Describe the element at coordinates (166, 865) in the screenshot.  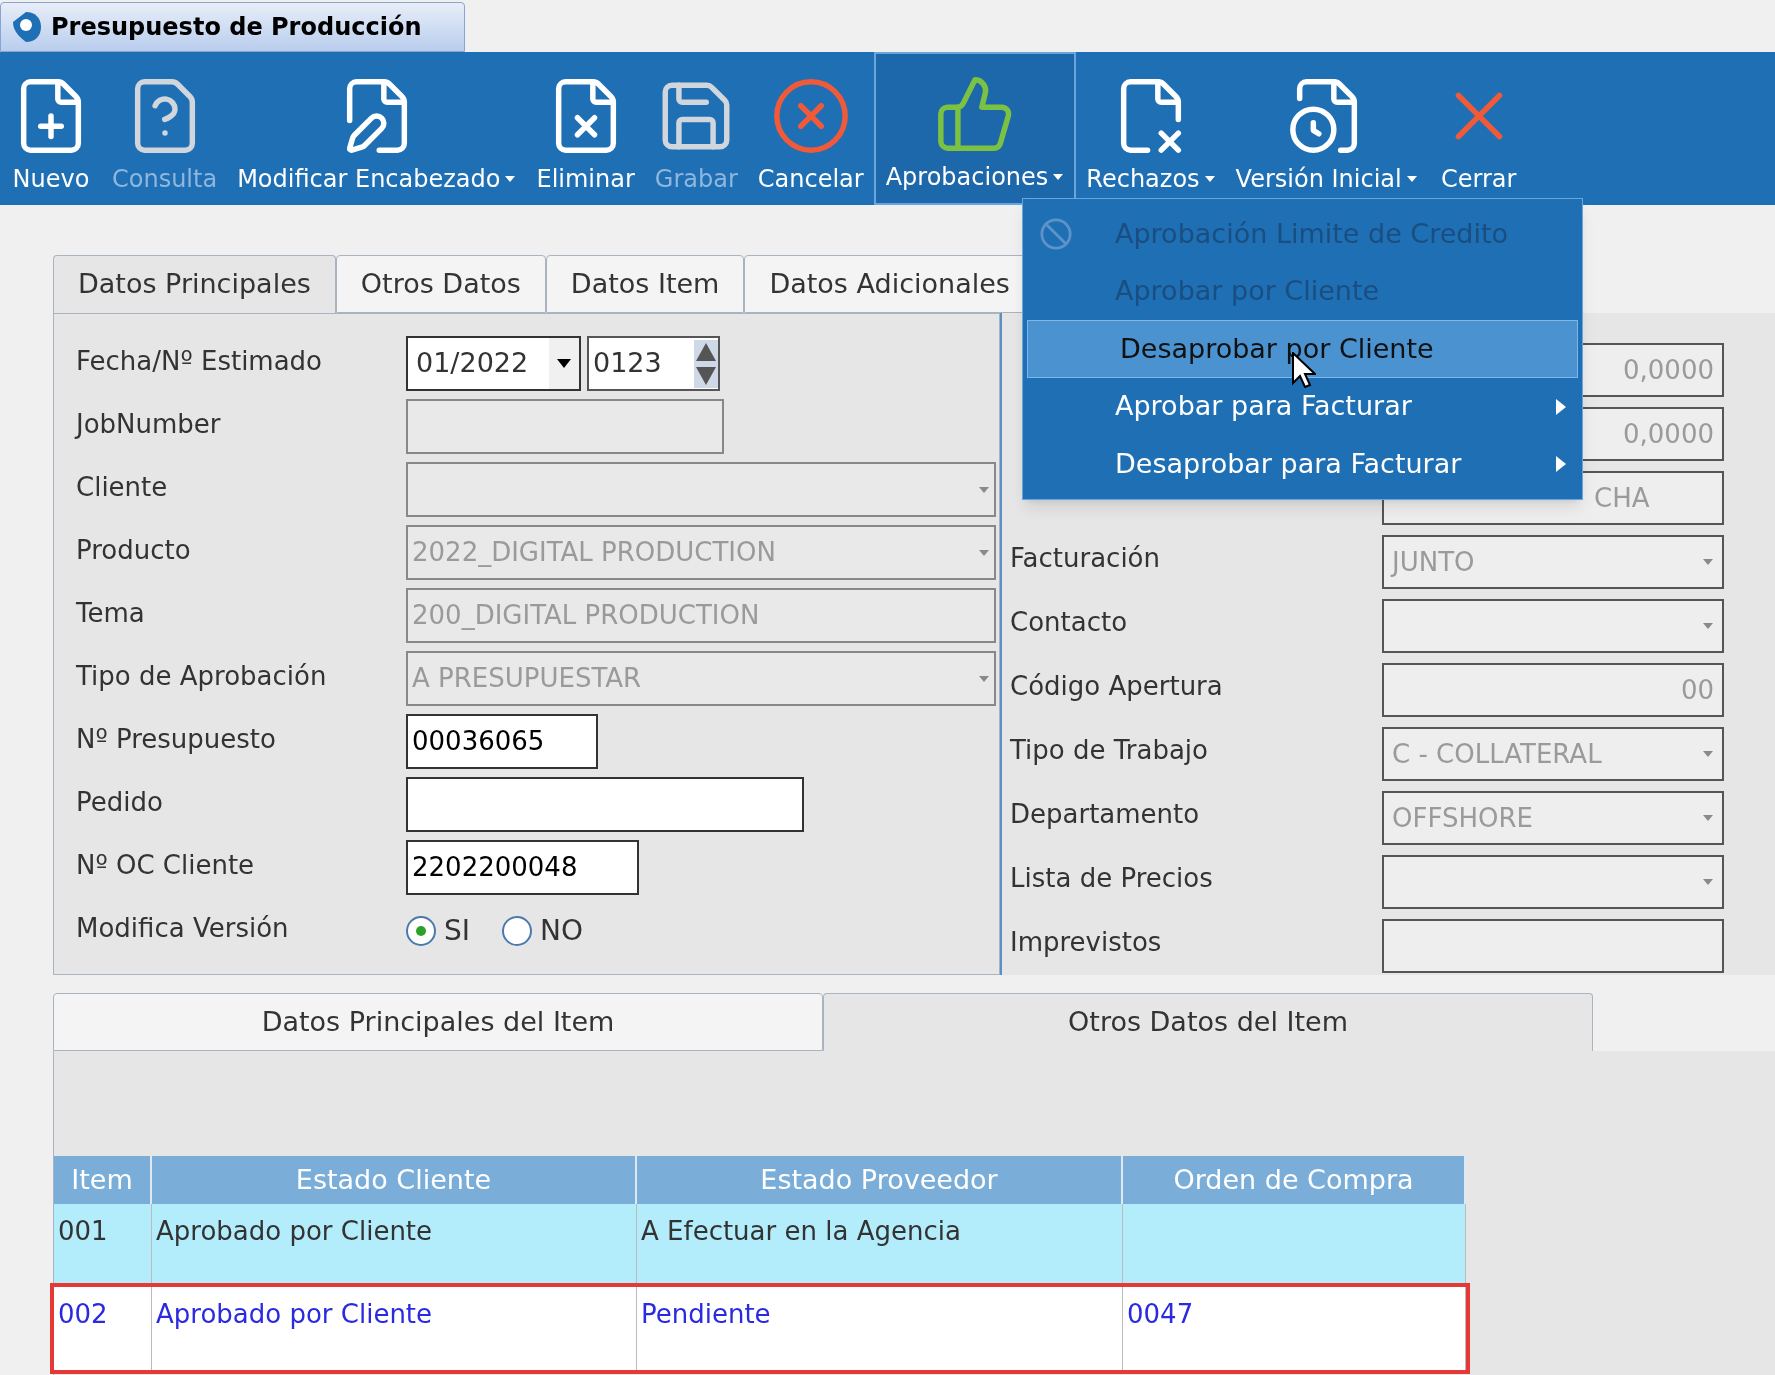
I see `field-label: Nº OC Cliente` at that location.